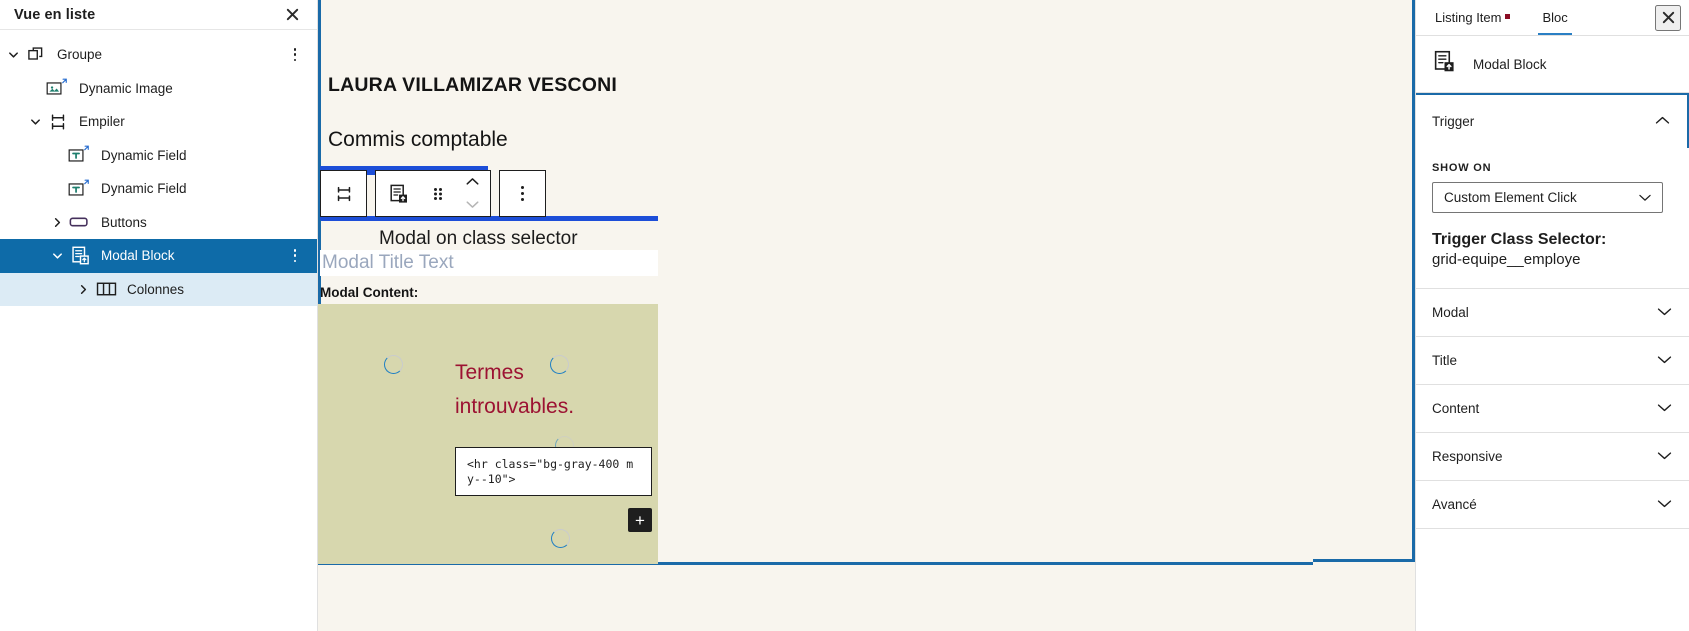 The width and height of the screenshot is (1689, 631). What do you see at coordinates (1364, 281) in the screenshot?
I see `block-selection-outline-right` at bounding box center [1364, 281].